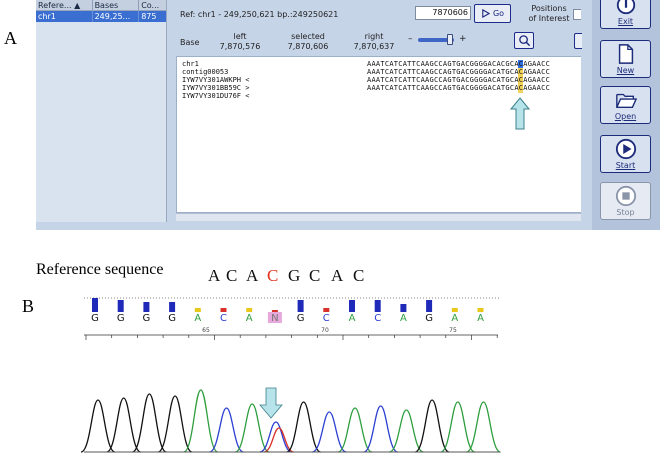  Describe the element at coordinates (453, 330) in the screenshot. I see `position-label: 75` at that location.